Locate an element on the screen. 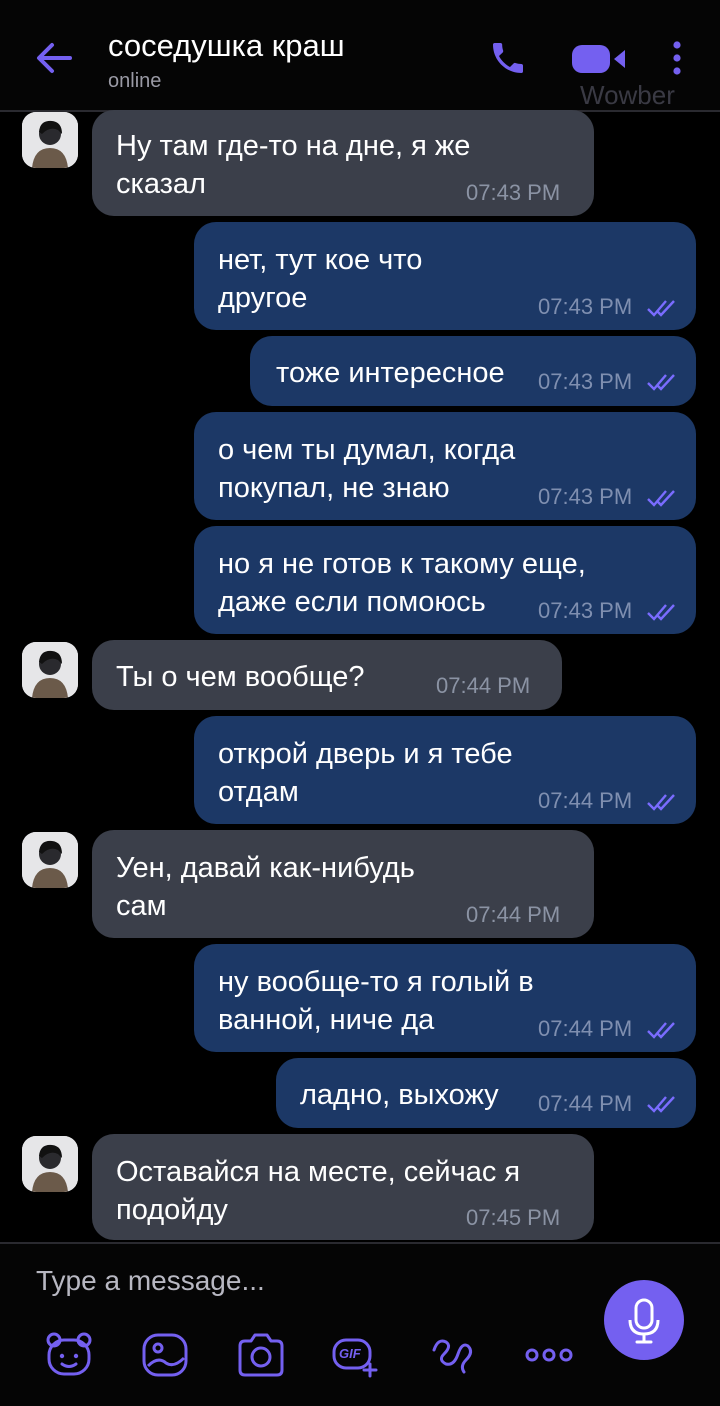 The image size is (720, 1406). doodle-icon is located at coordinates (453, 1355).